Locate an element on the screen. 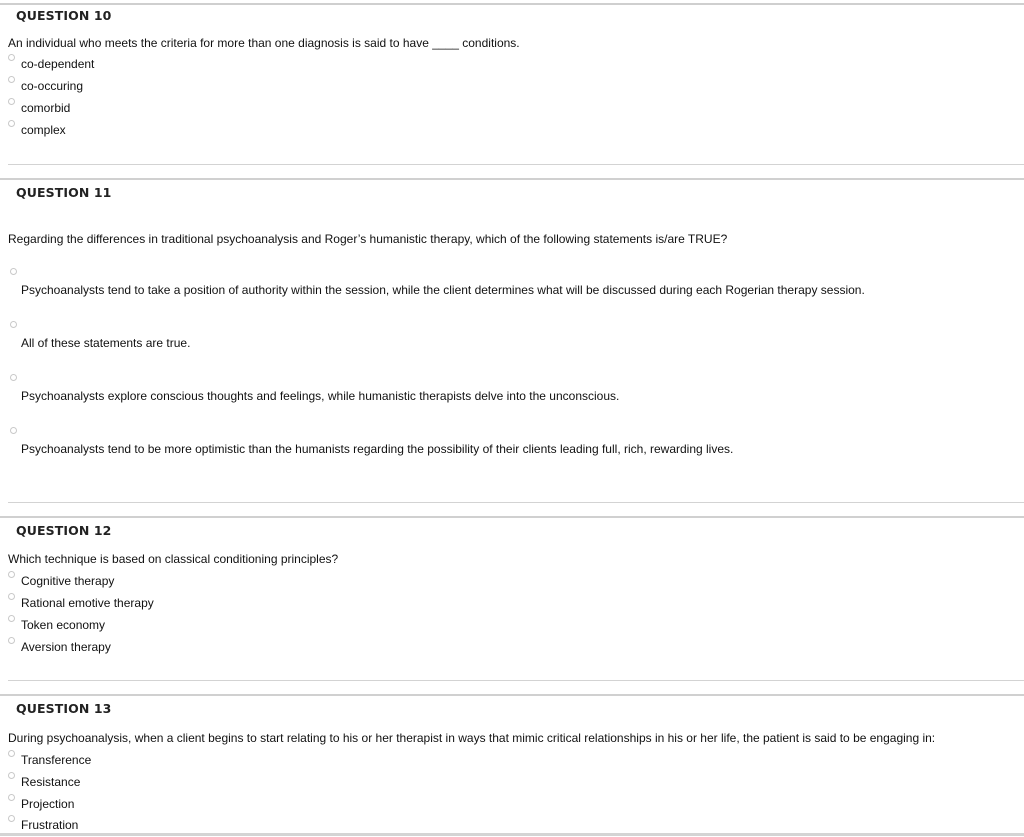 The width and height of the screenshot is (1024, 837). option-label: Projection is located at coordinates (47, 804).